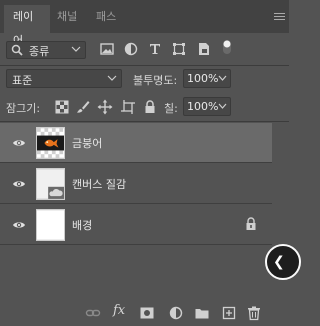 The height and width of the screenshot is (326, 320). I want to click on blend-mode-select: 표준, so click(64, 78).